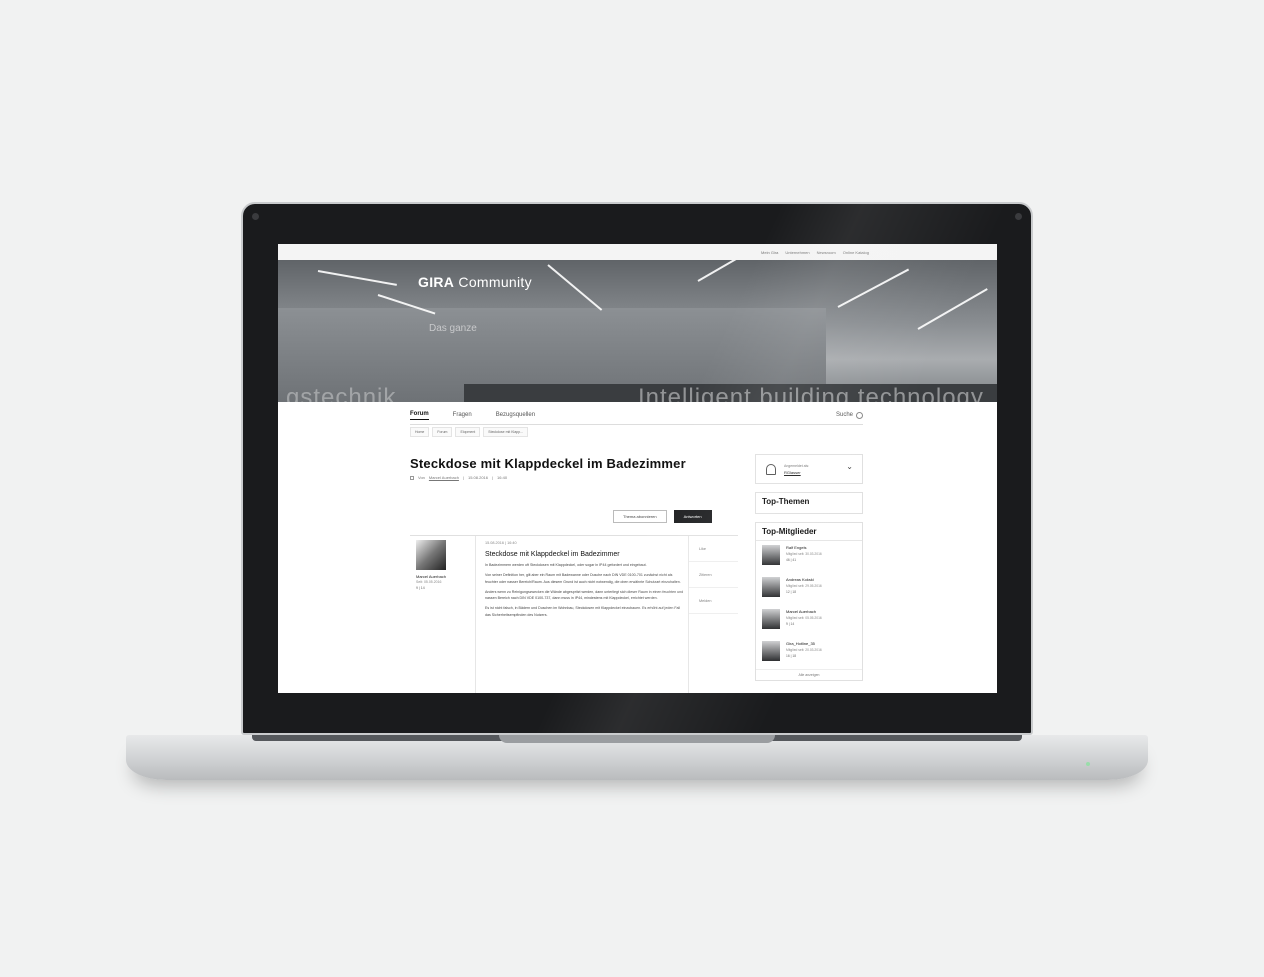  Describe the element at coordinates (552, 554) in the screenshot. I see `post-title: Steckdose mit Klappdeckel im Badezimmer` at that location.